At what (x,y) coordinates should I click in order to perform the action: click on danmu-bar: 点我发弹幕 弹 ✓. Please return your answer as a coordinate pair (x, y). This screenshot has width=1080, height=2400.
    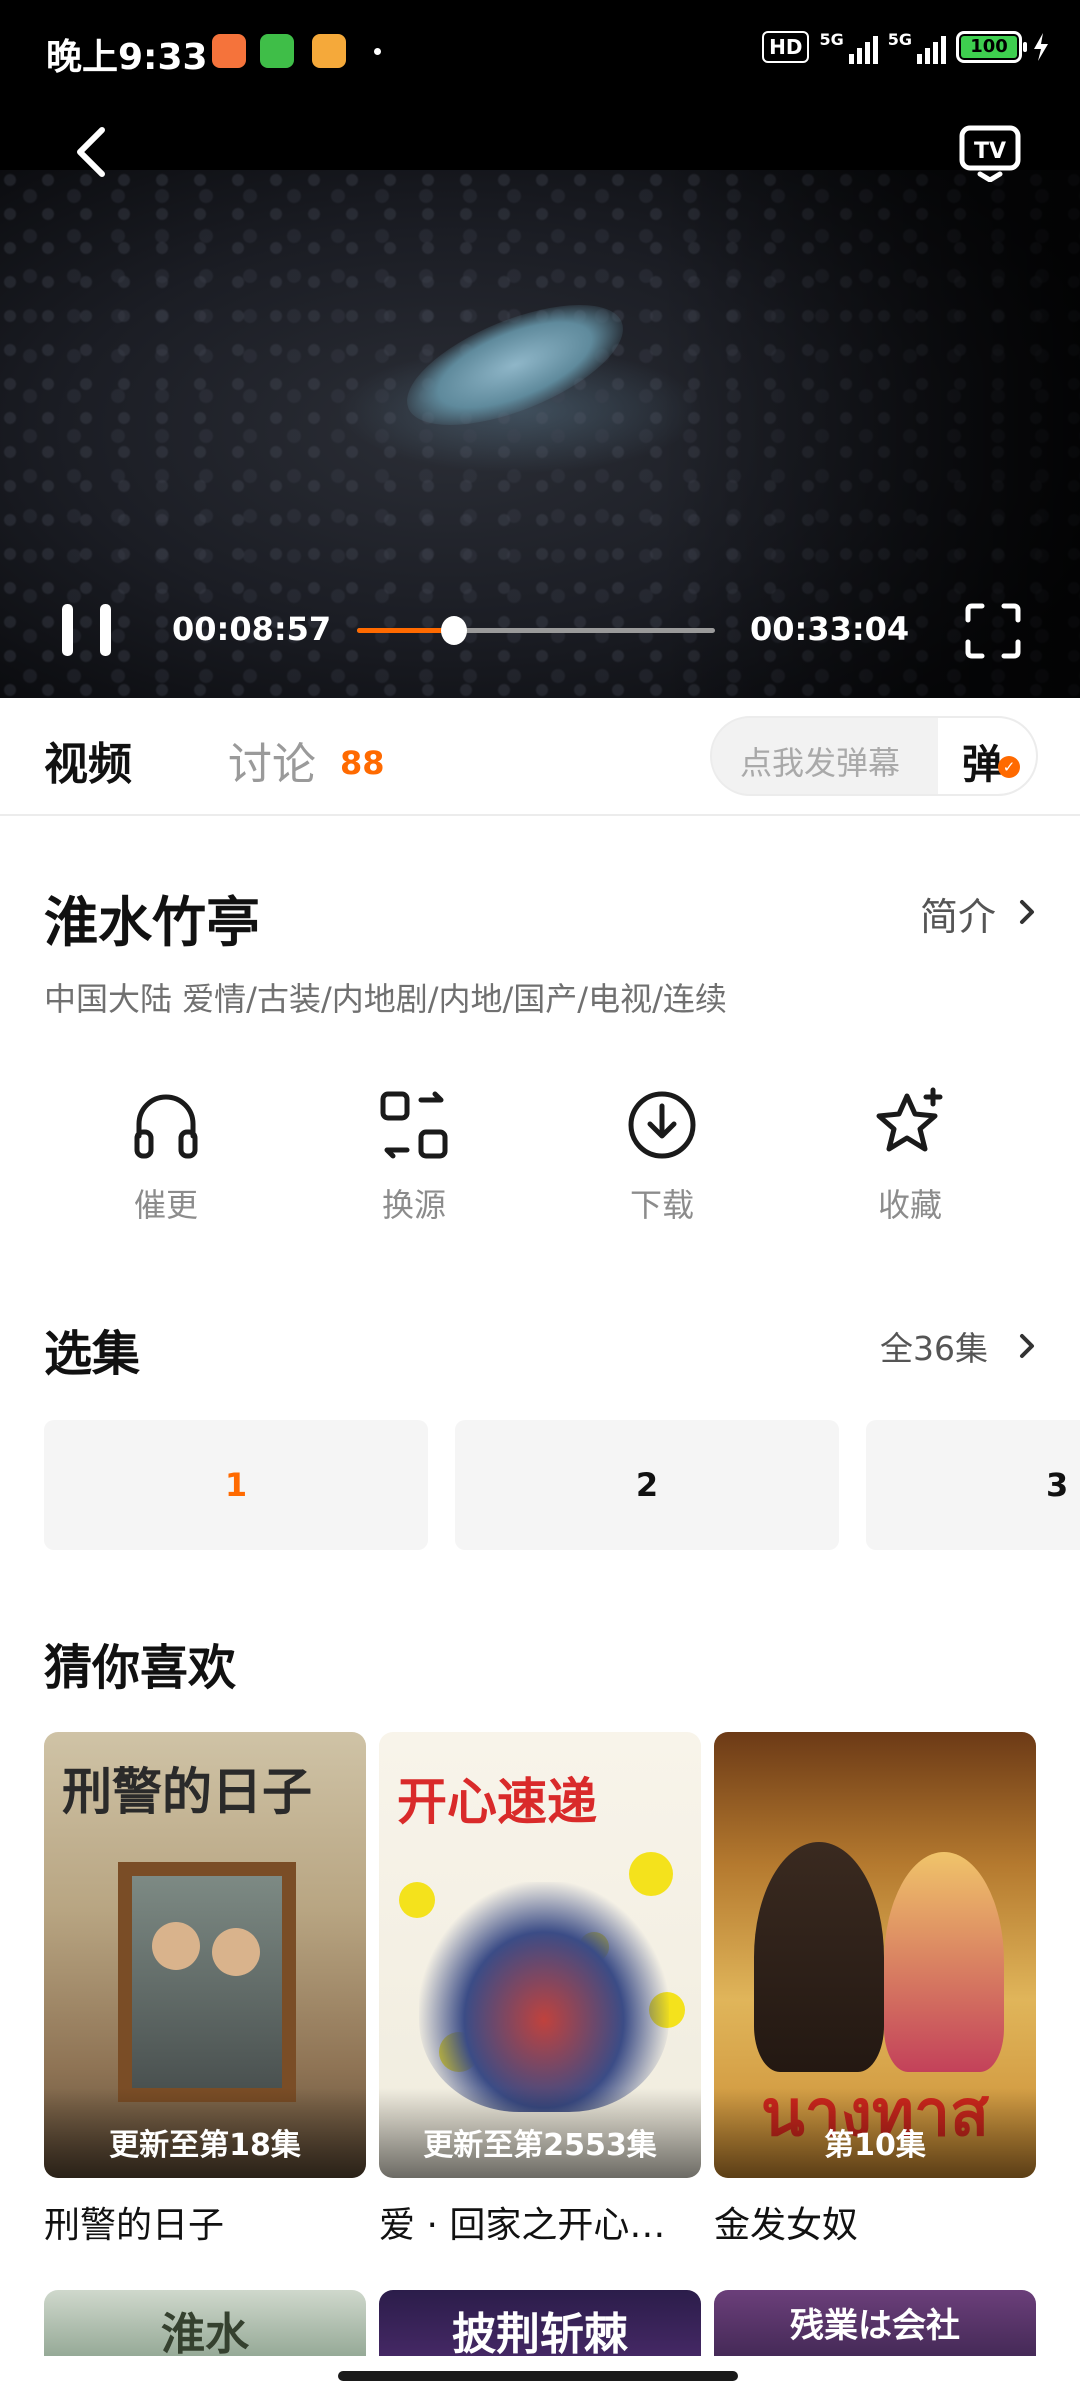
    Looking at the image, I should click on (874, 756).